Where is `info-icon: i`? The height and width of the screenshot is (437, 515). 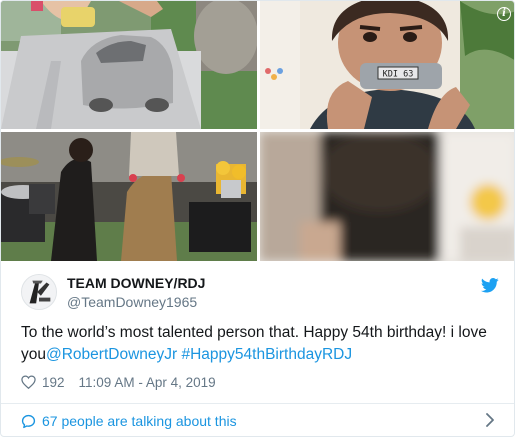
info-icon: i is located at coordinates (504, 14).